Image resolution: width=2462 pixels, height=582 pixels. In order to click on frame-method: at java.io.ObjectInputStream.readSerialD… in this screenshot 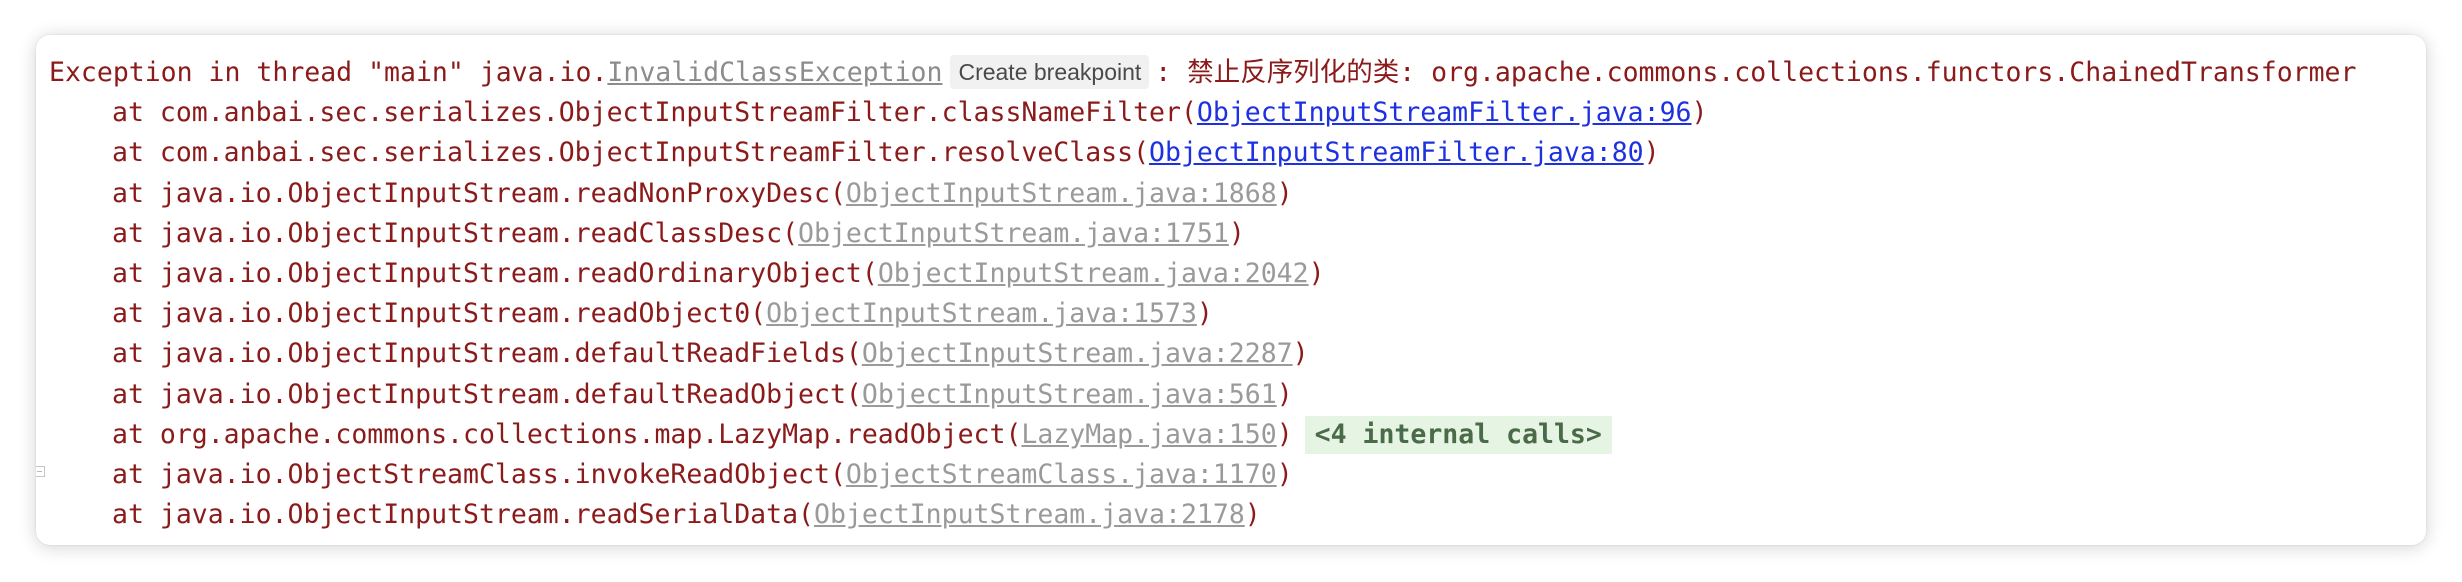, I will do `click(463, 515)`.